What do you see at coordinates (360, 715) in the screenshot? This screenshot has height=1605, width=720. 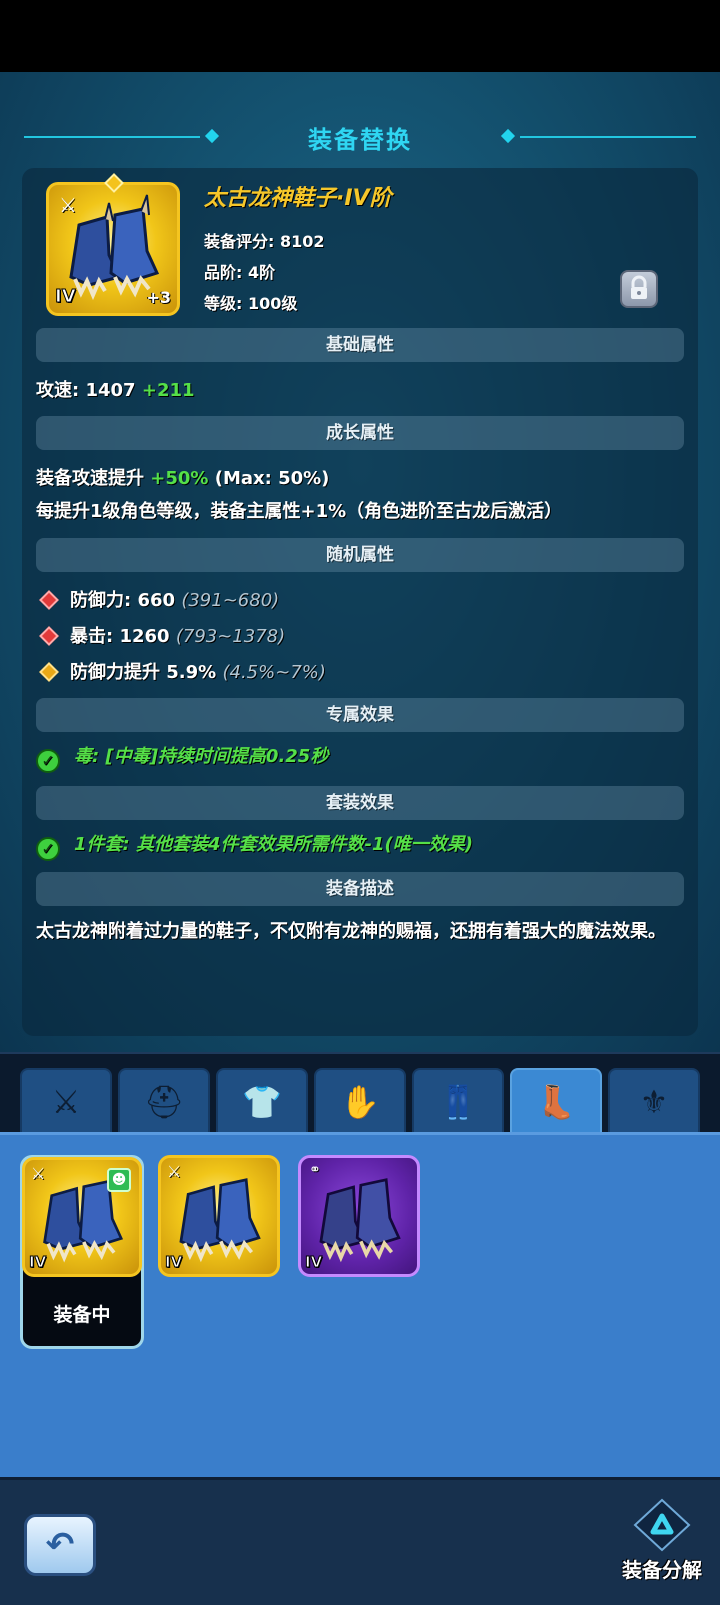 I see `section-header-exclusive: 专属效果` at bounding box center [360, 715].